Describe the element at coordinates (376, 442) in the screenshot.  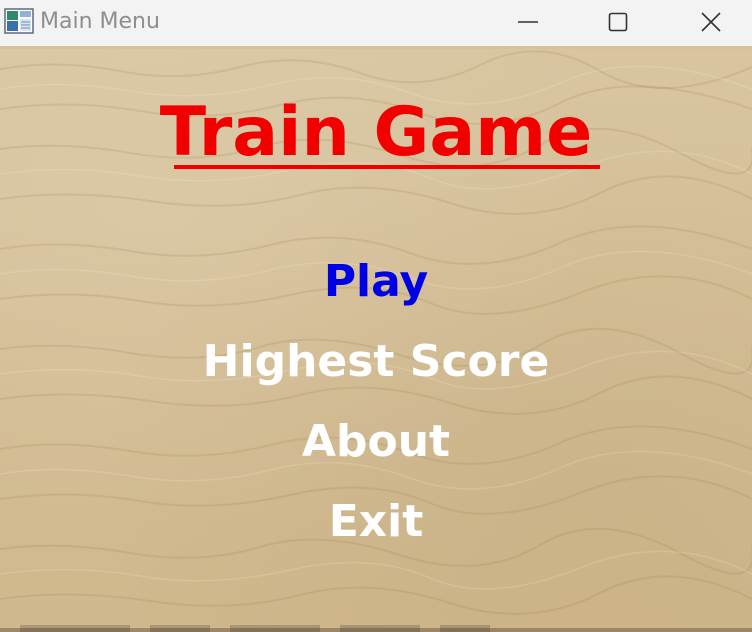
I see `about-button: About` at that location.